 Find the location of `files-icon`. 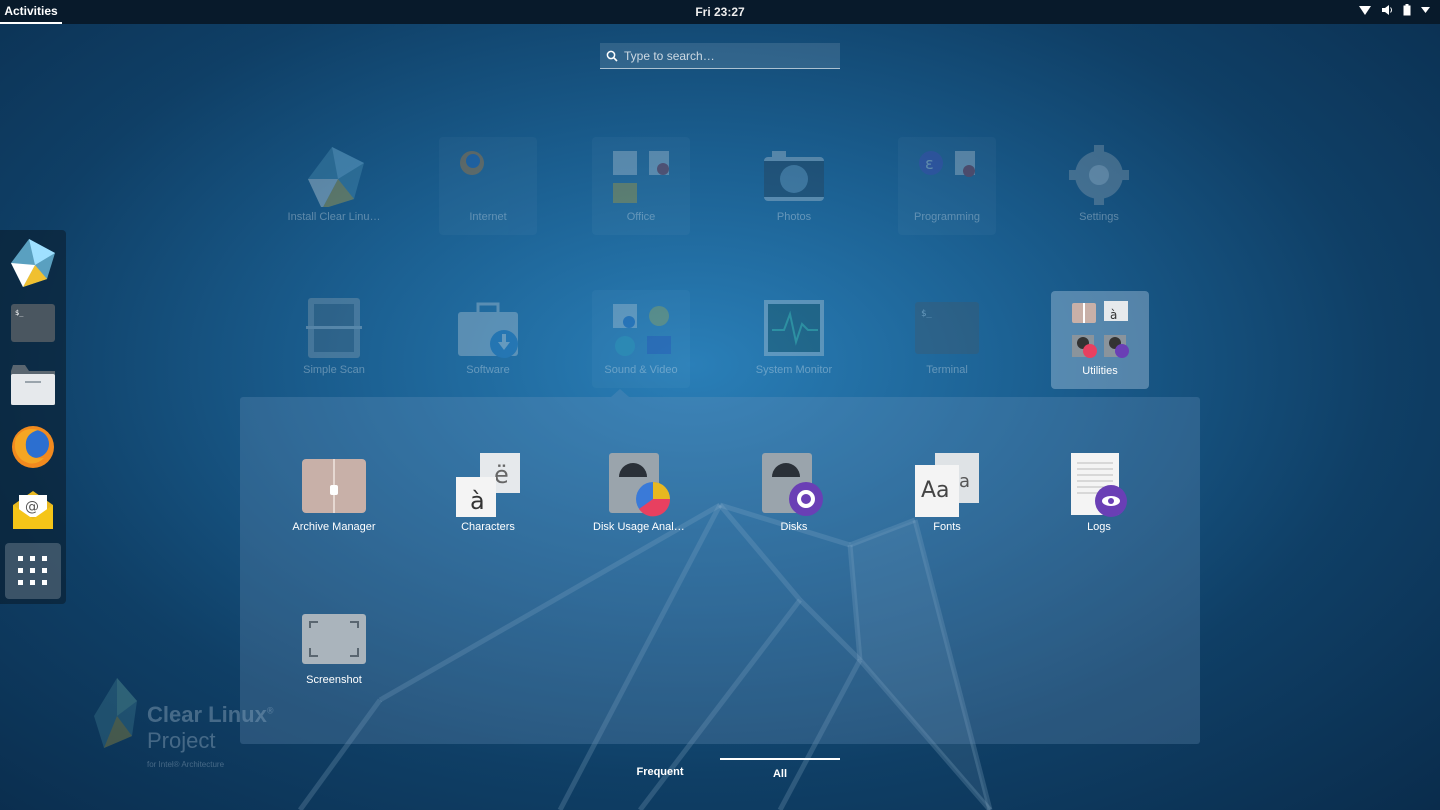

files-icon is located at coordinates (33, 385).